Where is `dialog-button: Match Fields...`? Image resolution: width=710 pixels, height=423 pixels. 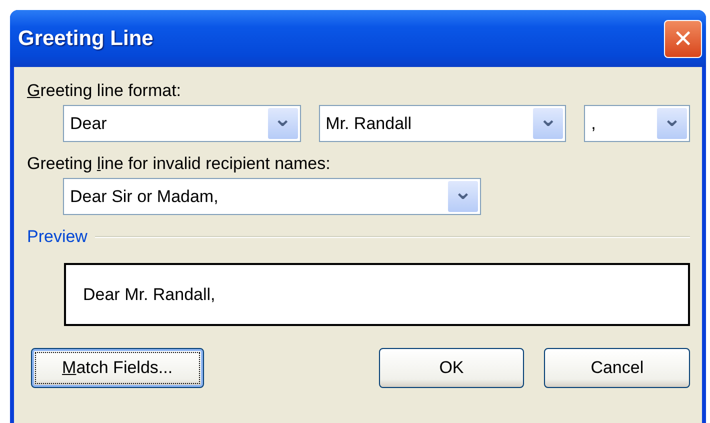 dialog-button: Match Fields... is located at coordinates (117, 368).